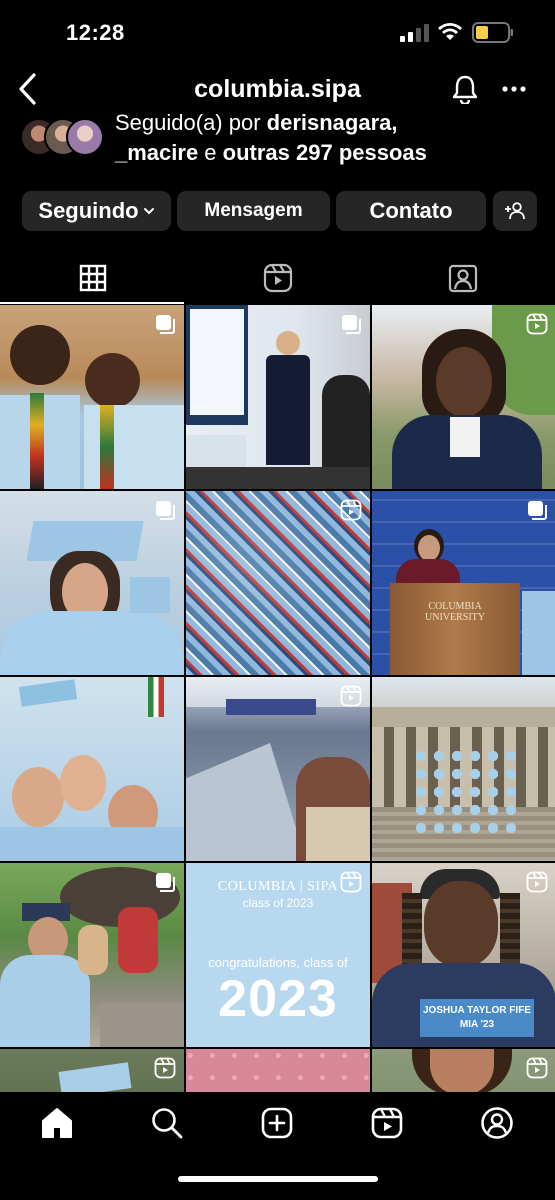  Describe the element at coordinates (246, 802) in the screenshot. I see `graduation-cap-closeup` at that location.